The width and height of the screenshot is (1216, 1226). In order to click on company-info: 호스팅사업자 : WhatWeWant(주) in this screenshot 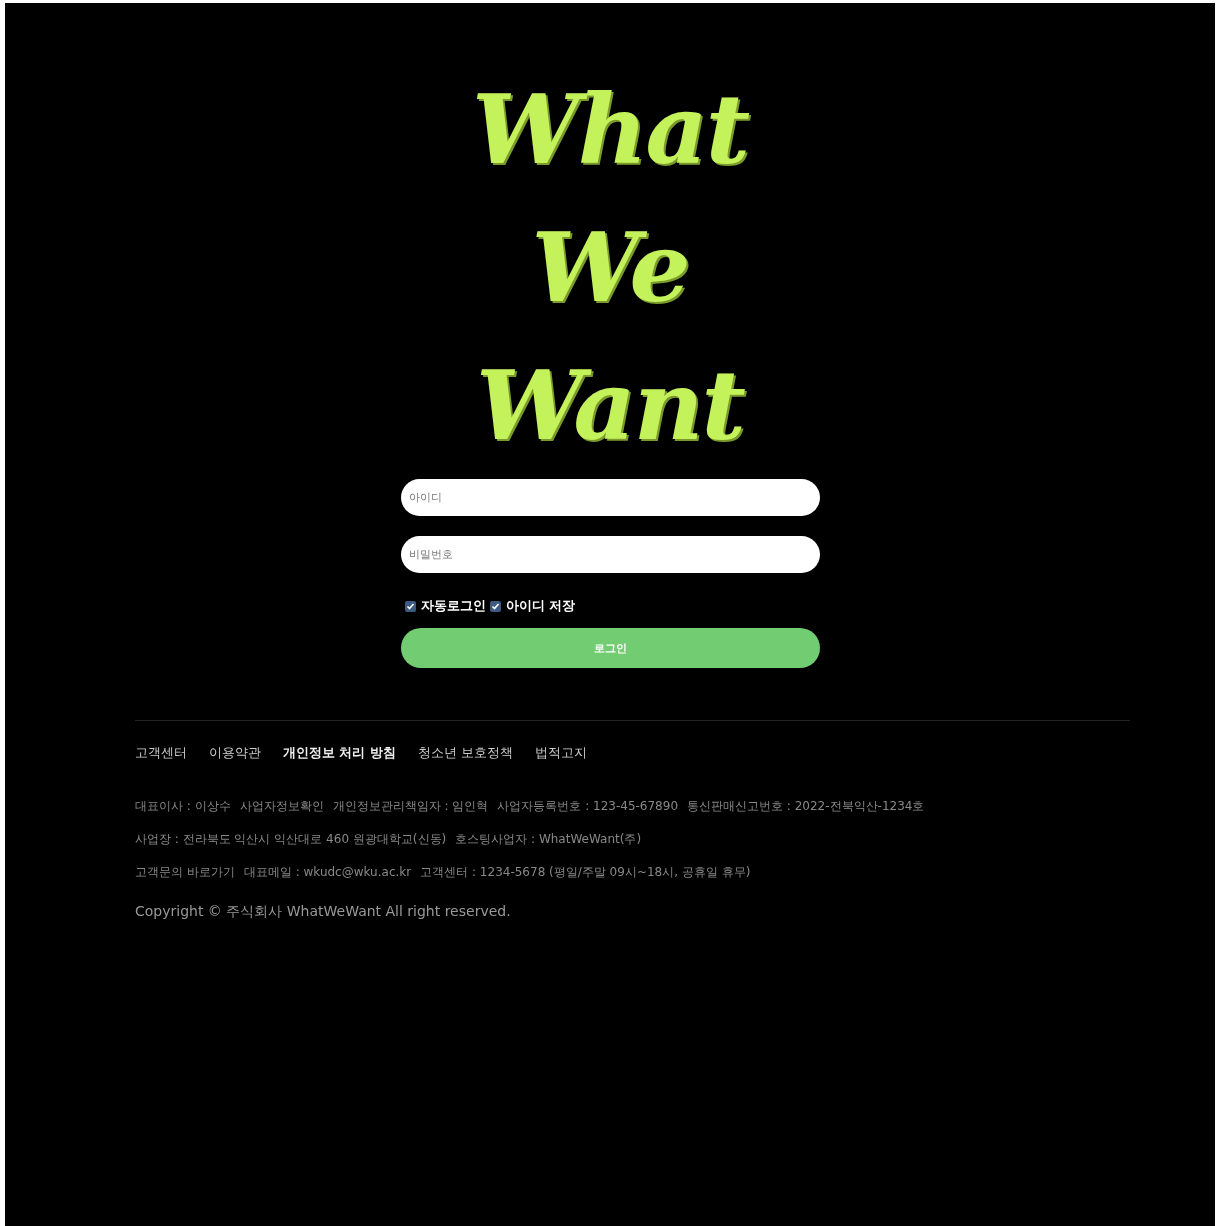, I will do `click(548, 839)`.